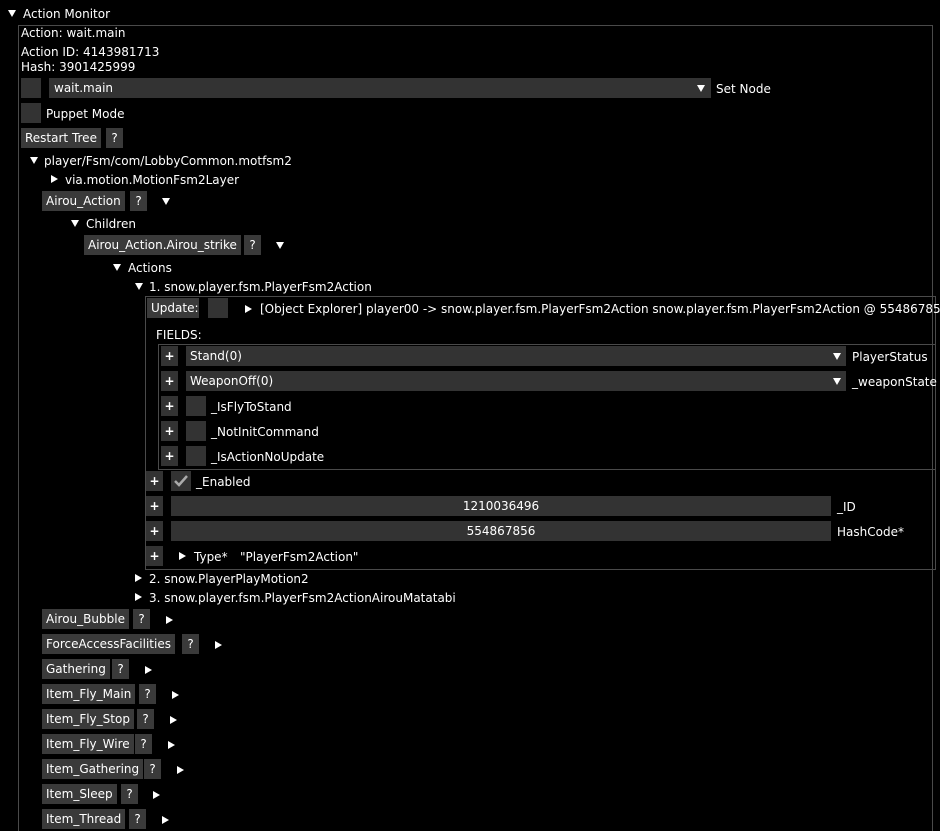  I want to click on action-hash: Hash: 3901425999, so click(78, 67).